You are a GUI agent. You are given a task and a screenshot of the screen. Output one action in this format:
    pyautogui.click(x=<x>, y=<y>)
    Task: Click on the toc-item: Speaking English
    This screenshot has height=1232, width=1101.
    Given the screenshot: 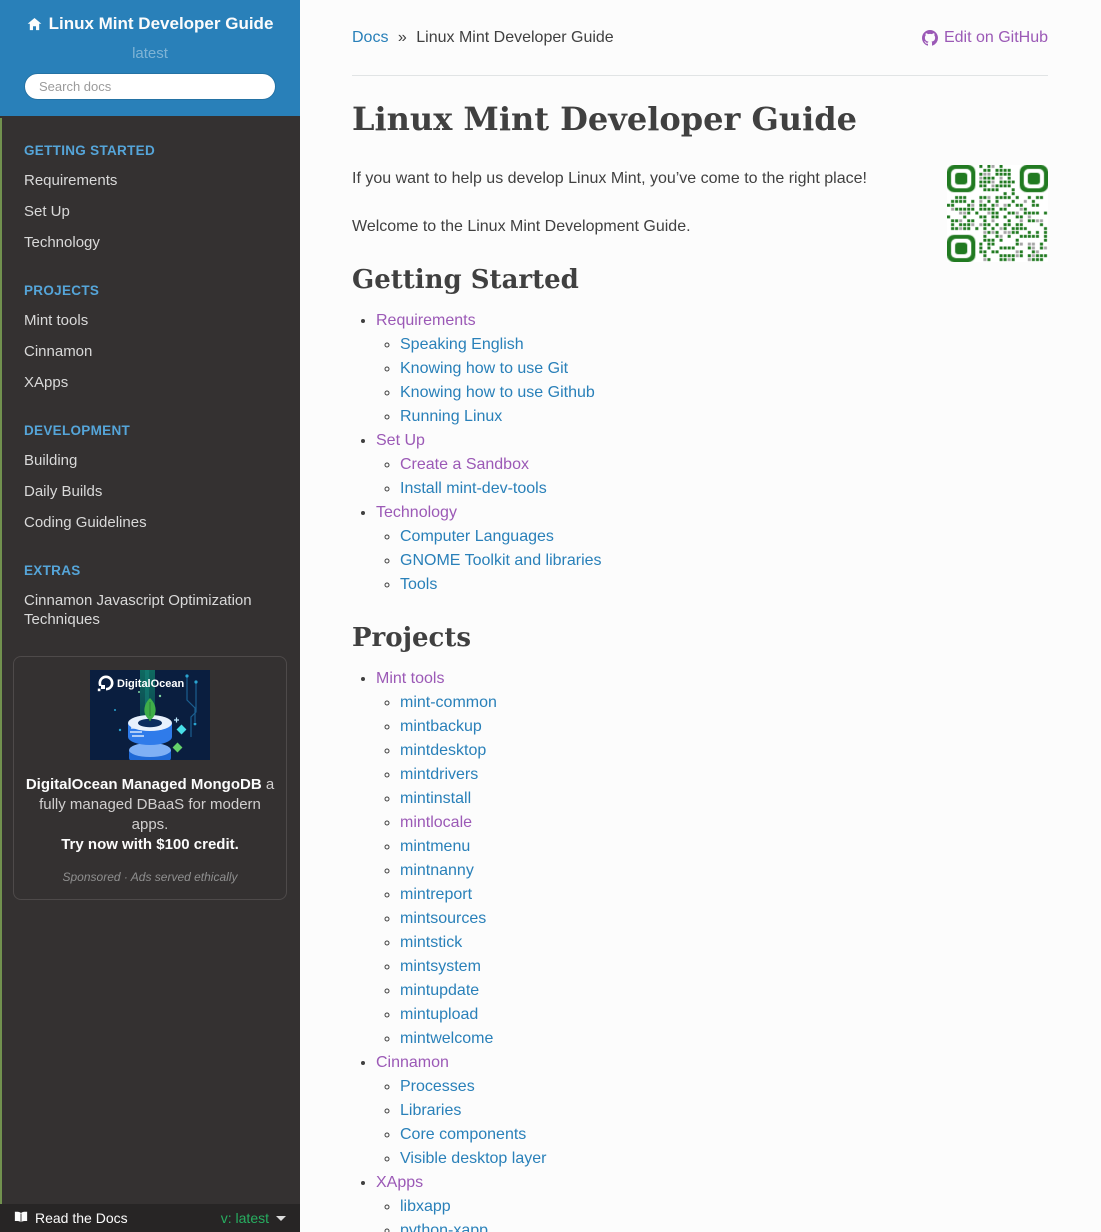 What is the action you would take?
    pyautogui.click(x=724, y=345)
    